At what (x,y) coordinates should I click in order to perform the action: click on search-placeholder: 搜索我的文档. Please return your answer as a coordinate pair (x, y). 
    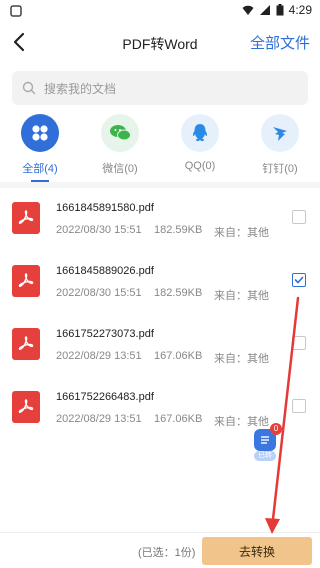
    Looking at the image, I should click on (80, 88).